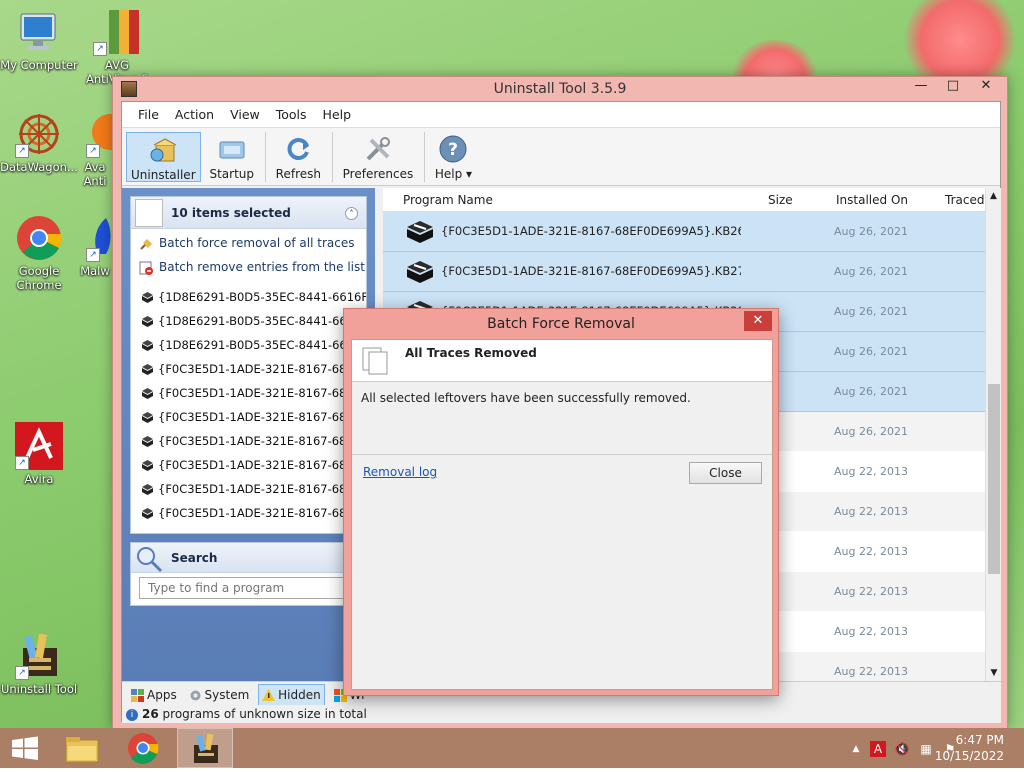  What do you see at coordinates (878, 749) in the screenshot?
I see `avira-tray-icon: A` at bounding box center [878, 749].